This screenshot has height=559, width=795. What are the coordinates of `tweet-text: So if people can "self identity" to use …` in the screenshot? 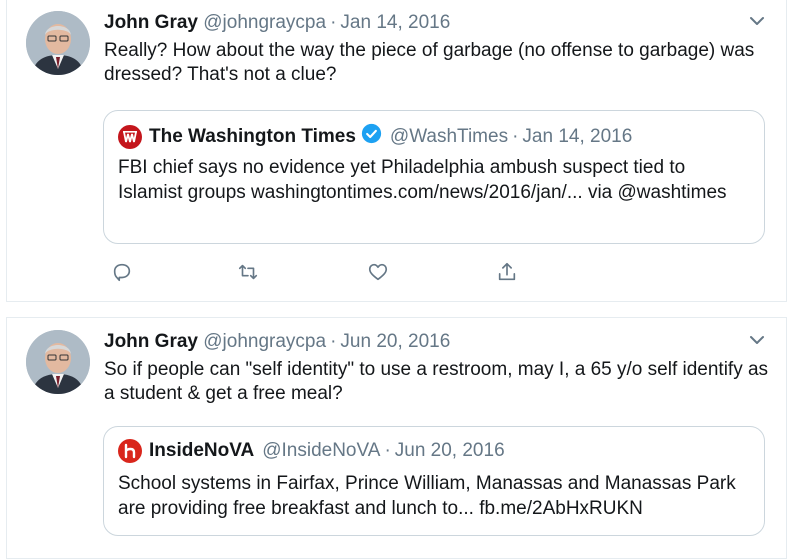 It's located at (436, 381).